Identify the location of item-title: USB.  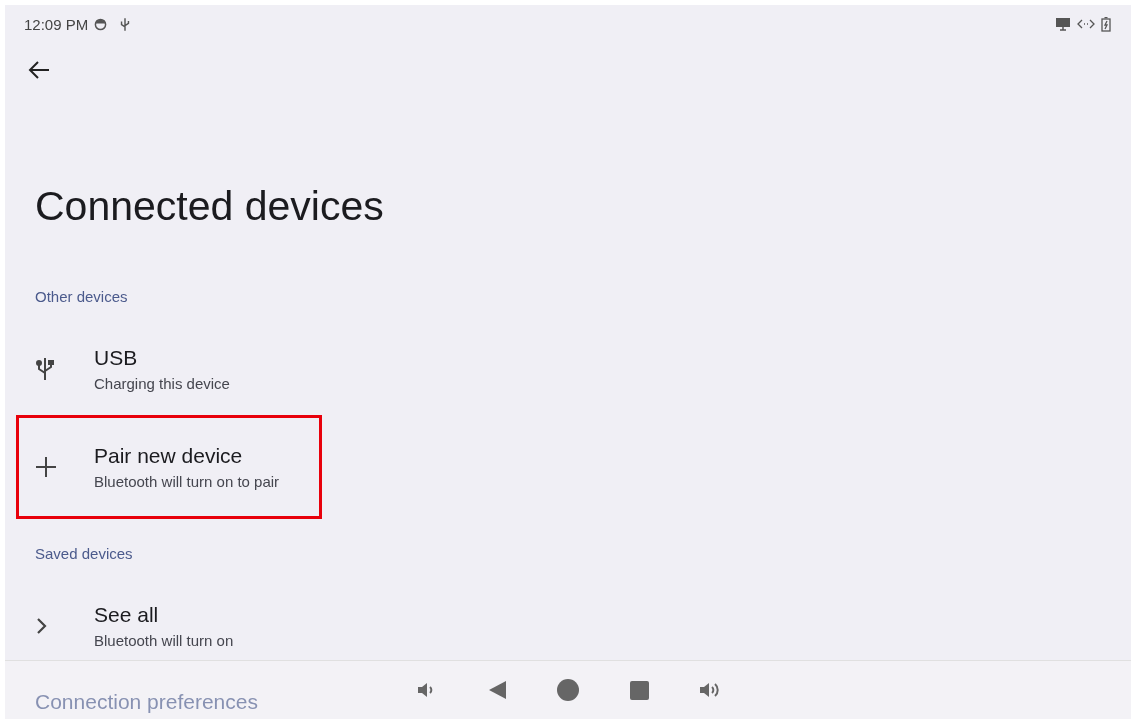
(116, 358).